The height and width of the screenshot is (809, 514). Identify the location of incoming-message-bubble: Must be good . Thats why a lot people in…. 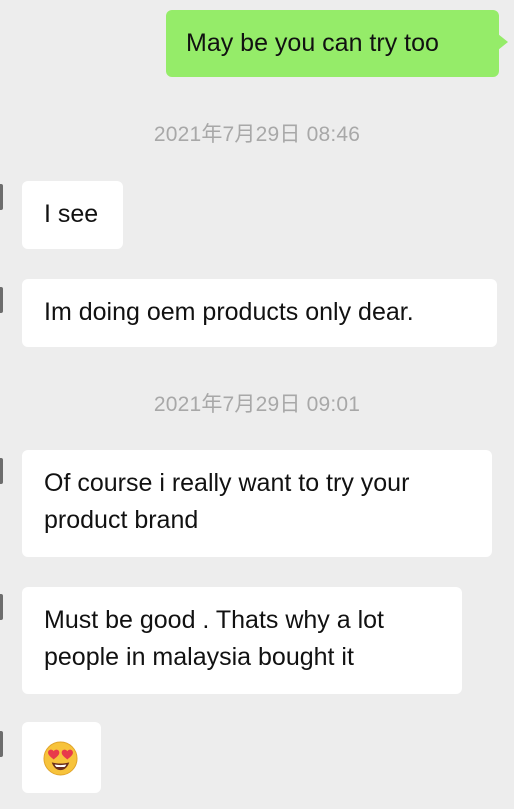
(242, 640).